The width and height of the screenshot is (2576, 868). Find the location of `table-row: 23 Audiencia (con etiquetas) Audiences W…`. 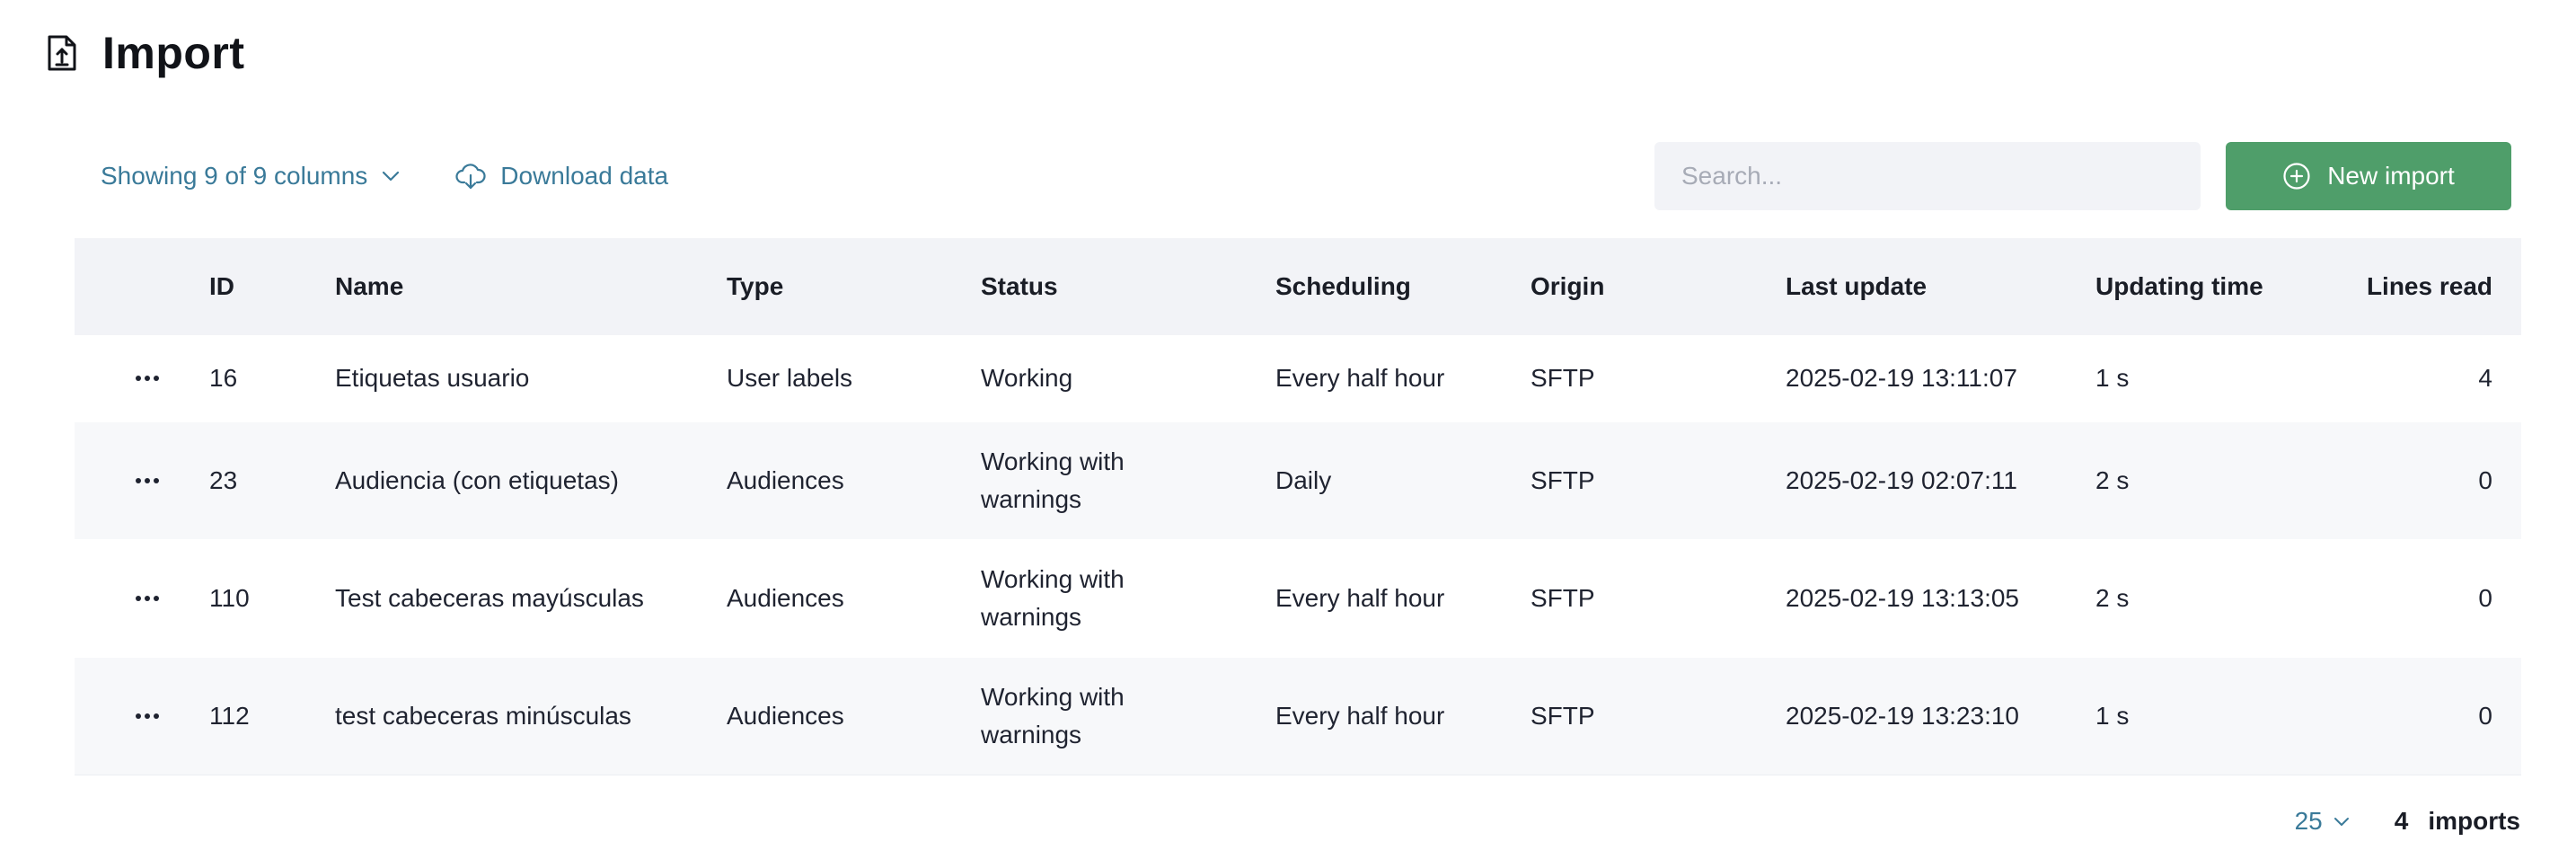

table-row: 23 Audiencia (con etiquetas) Audiences W… is located at coordinates (1298, 481).